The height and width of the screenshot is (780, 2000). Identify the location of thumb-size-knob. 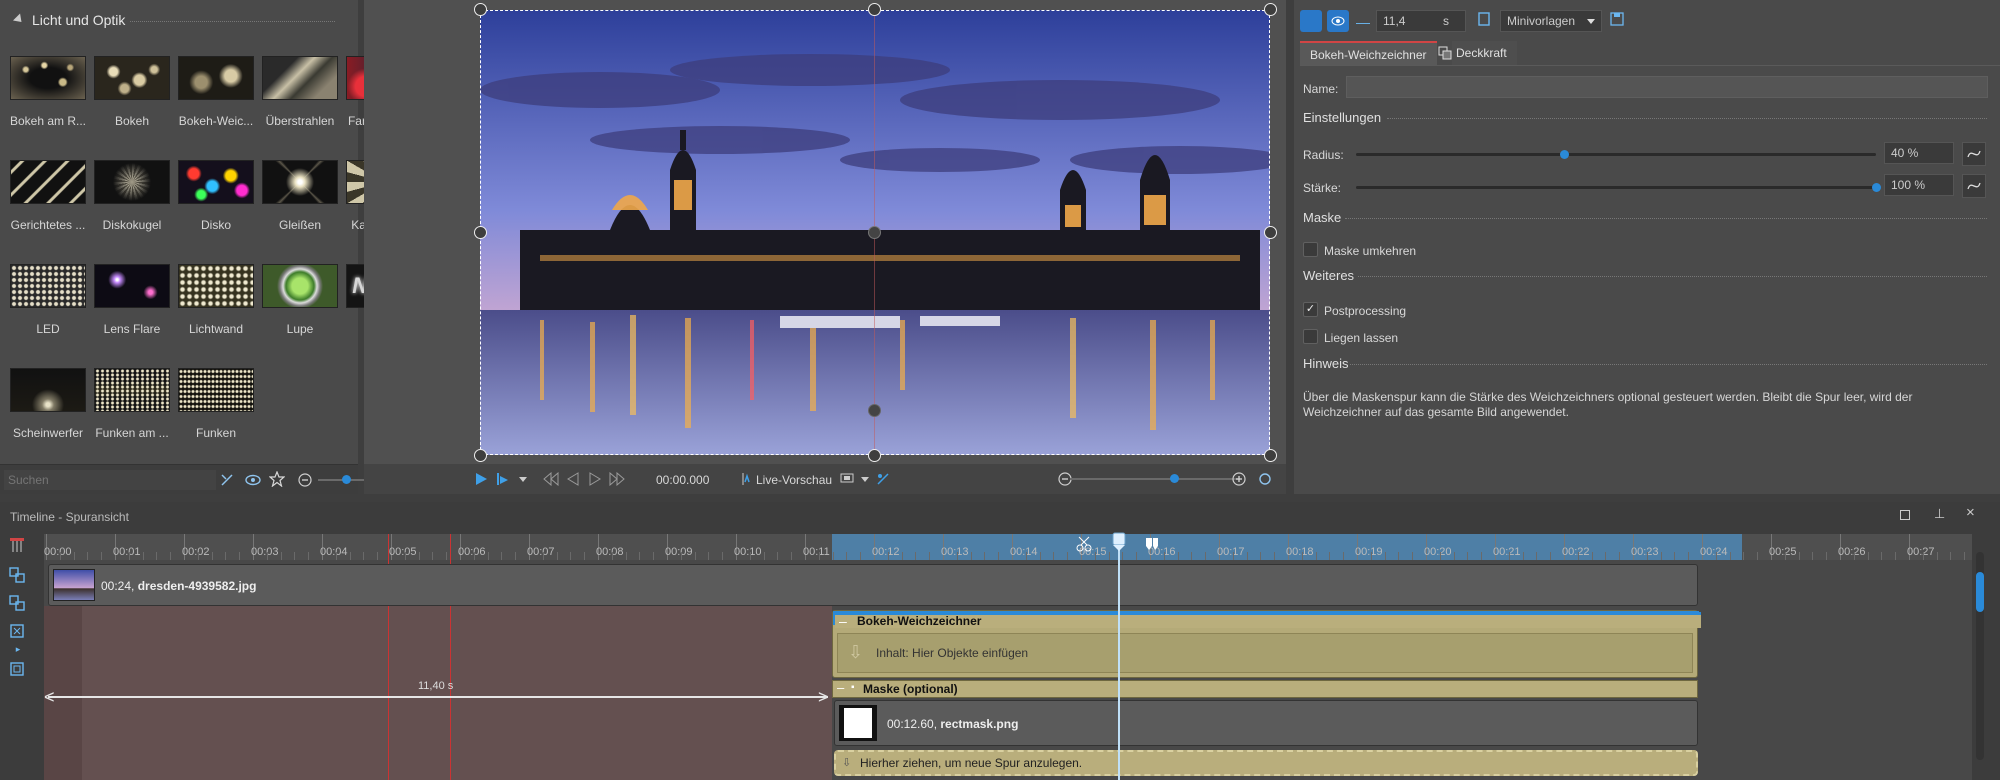
(346, 479).